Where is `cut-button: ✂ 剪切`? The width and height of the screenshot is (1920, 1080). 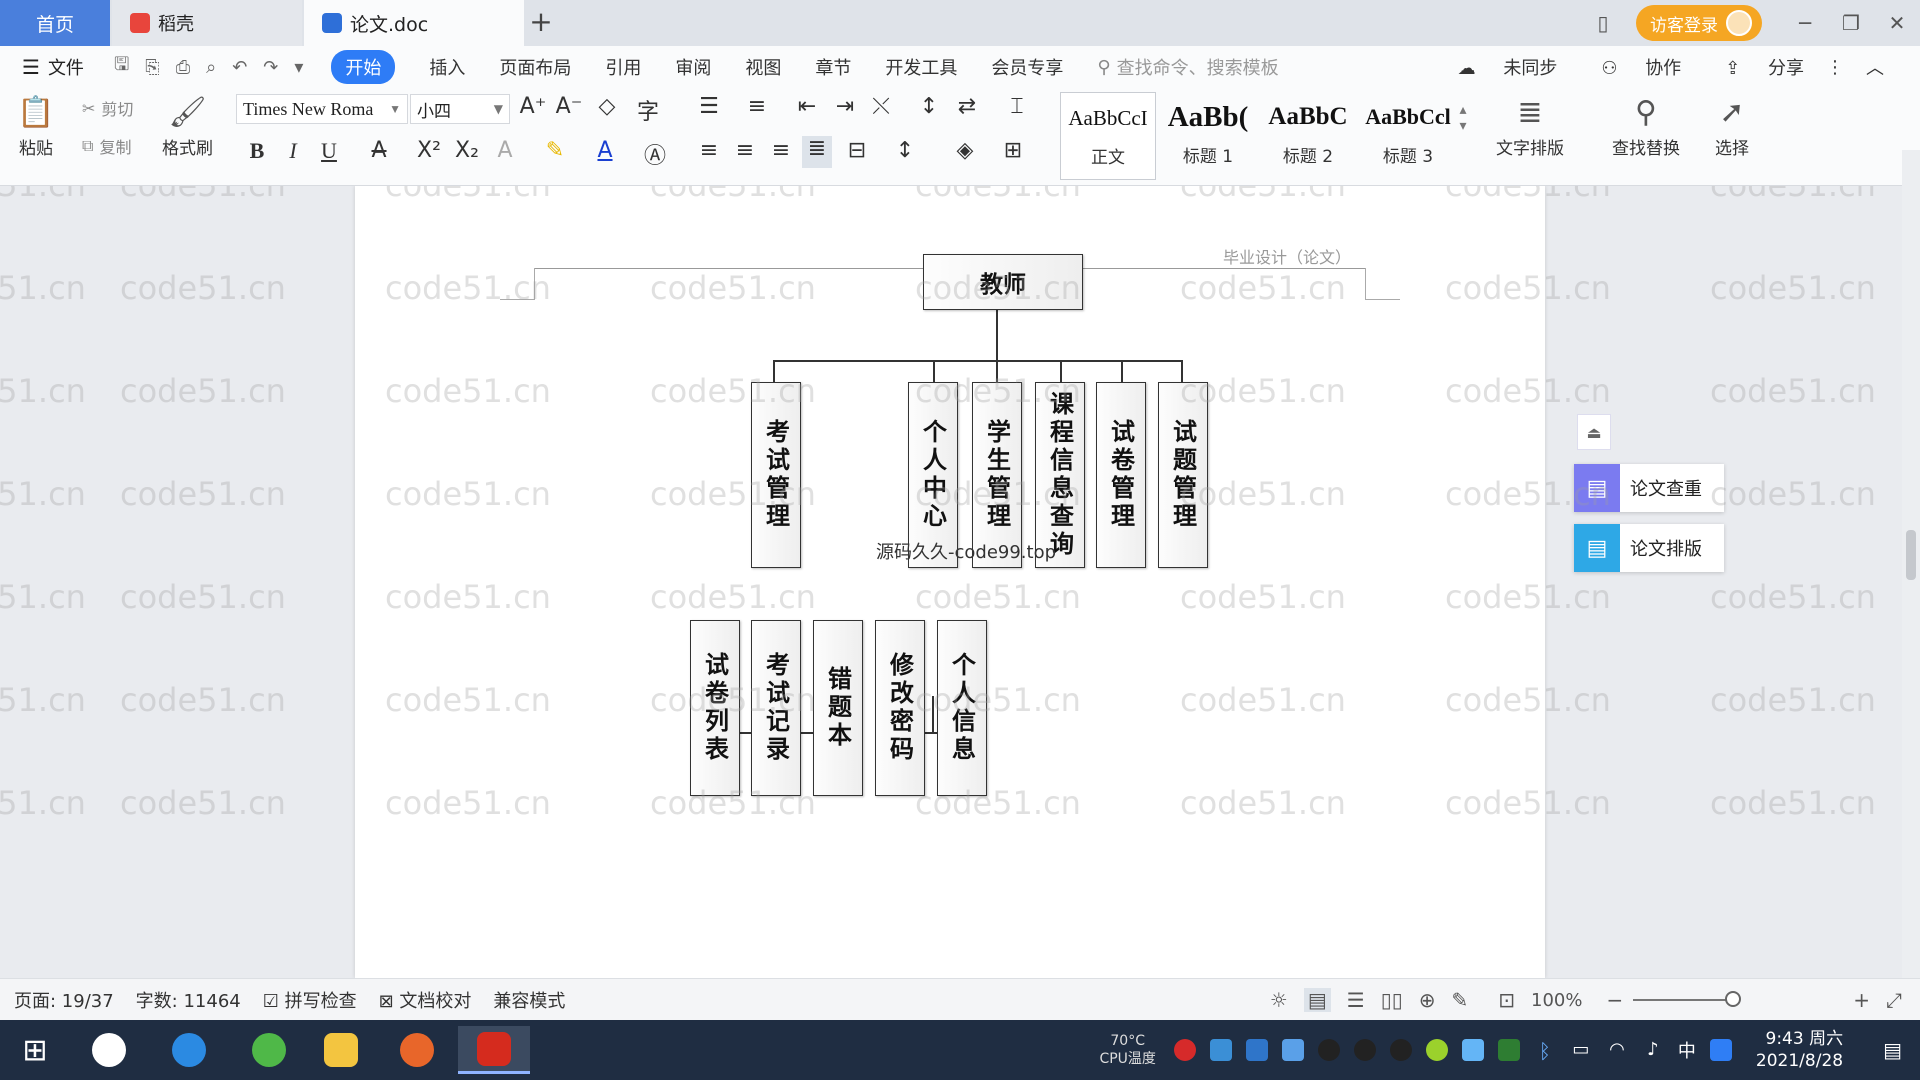 cut-button: ✂ 剪切 is located at coordinates (107, 108).